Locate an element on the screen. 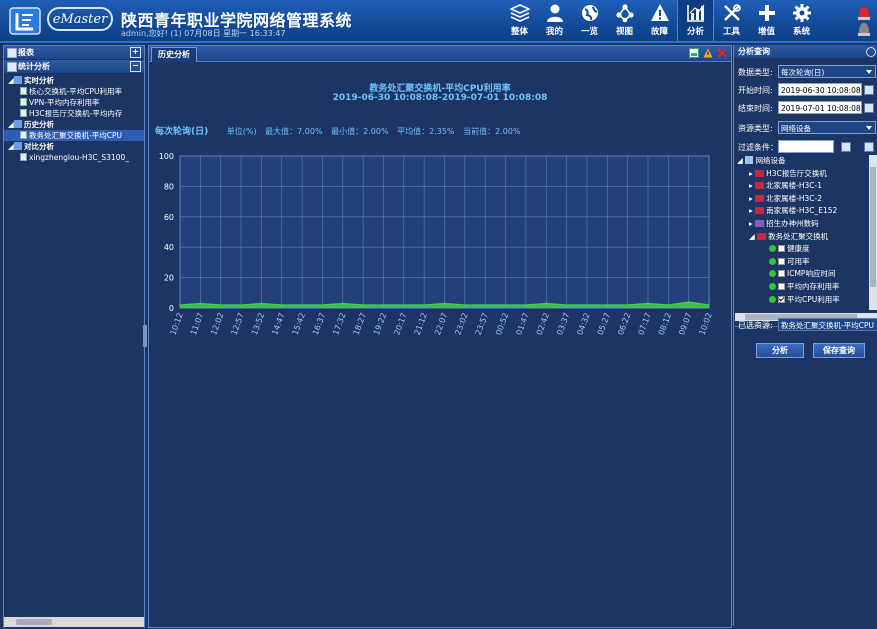 This screenshot has width=877, height=629. emaster-logo: eMaster is located at coordinates (80, 19).